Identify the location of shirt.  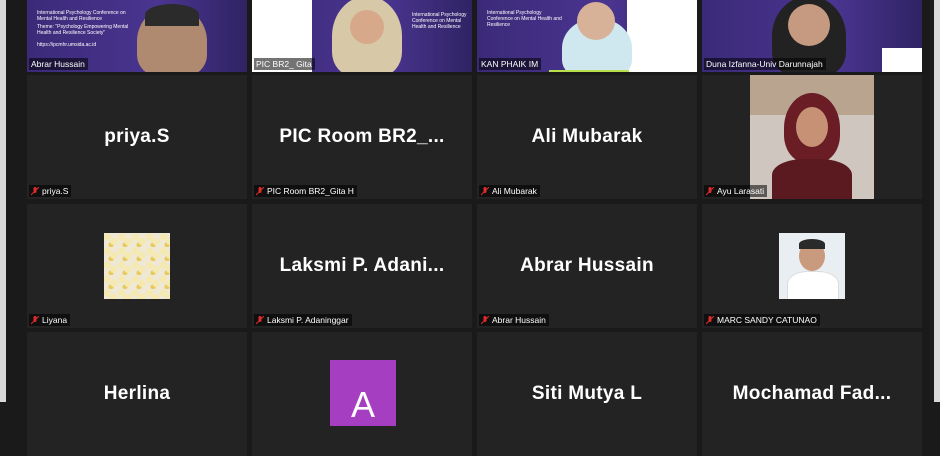
(813, 285).